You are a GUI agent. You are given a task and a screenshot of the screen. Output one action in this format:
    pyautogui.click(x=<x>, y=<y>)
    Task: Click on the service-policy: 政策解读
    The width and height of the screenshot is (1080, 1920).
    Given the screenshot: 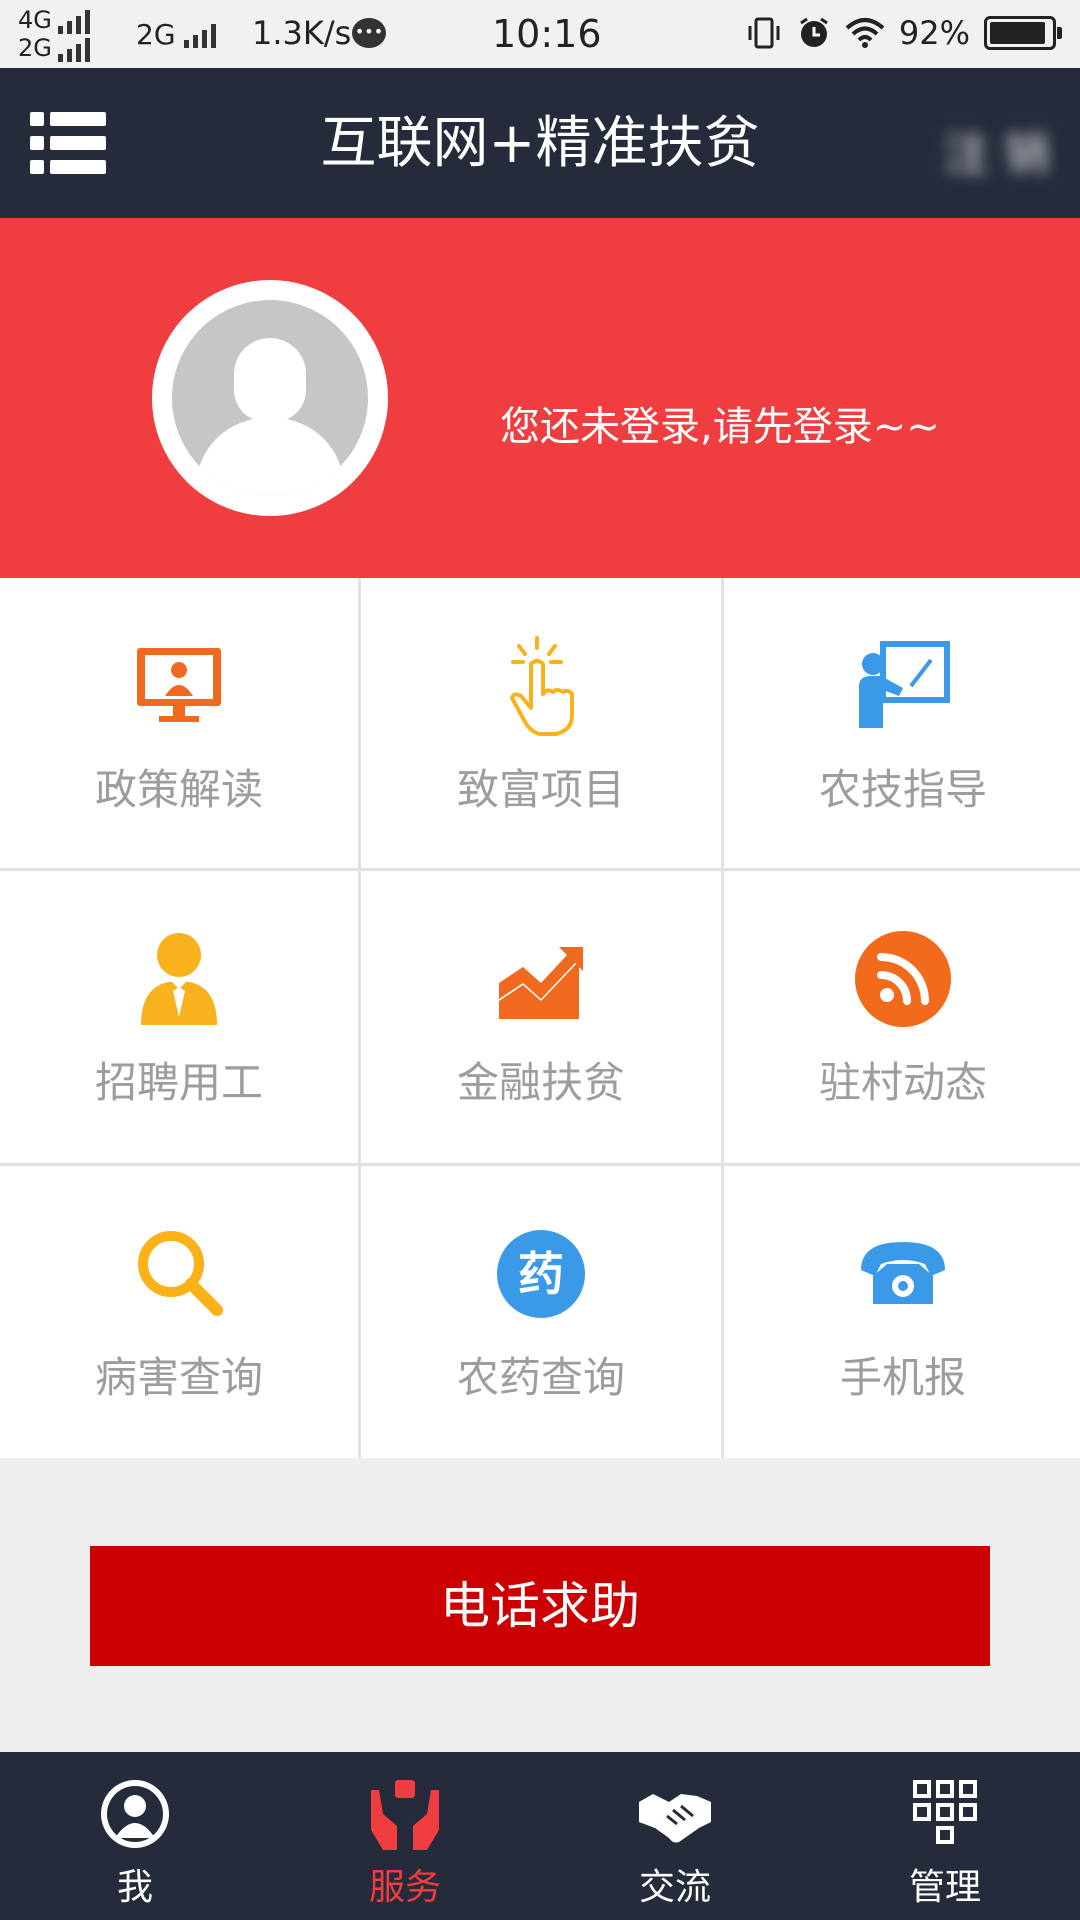 What is the action you would take?
    pyautogui.click(x=179, y=723)
    